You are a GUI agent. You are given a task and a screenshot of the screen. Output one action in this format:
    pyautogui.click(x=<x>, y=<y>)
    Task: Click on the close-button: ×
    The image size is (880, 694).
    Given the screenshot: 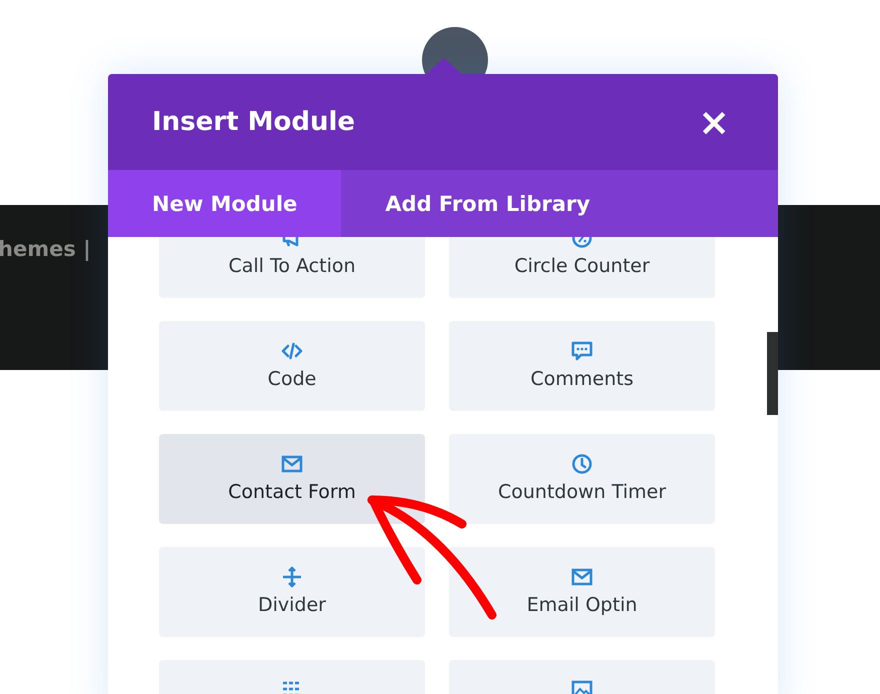 What is the action you would take?
    pyautogui.click(x=714, y=122)
    